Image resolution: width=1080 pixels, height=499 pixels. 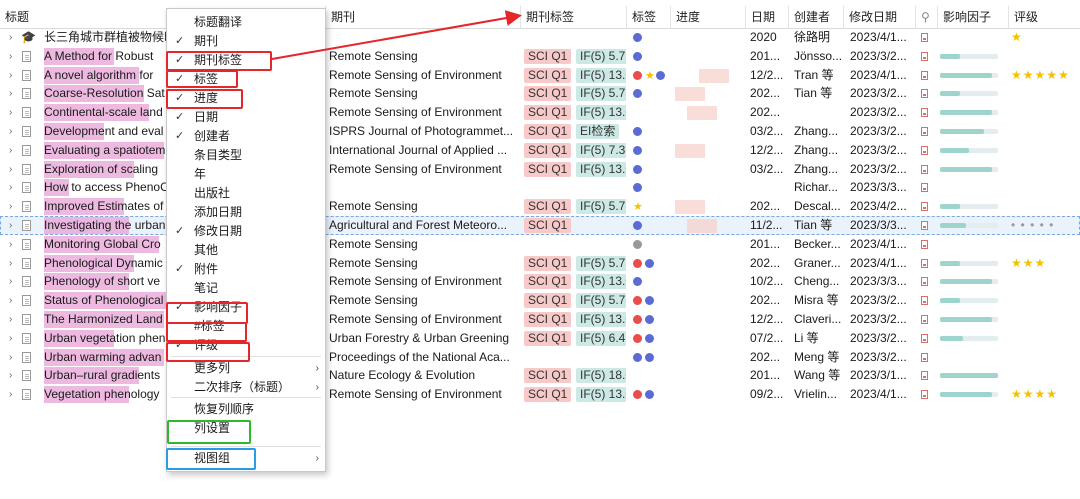 What do you see at coordinates (972, 17) in the screenshot?
I see `header-impact-factor: 影响因子` at bounding box center [972, 17].